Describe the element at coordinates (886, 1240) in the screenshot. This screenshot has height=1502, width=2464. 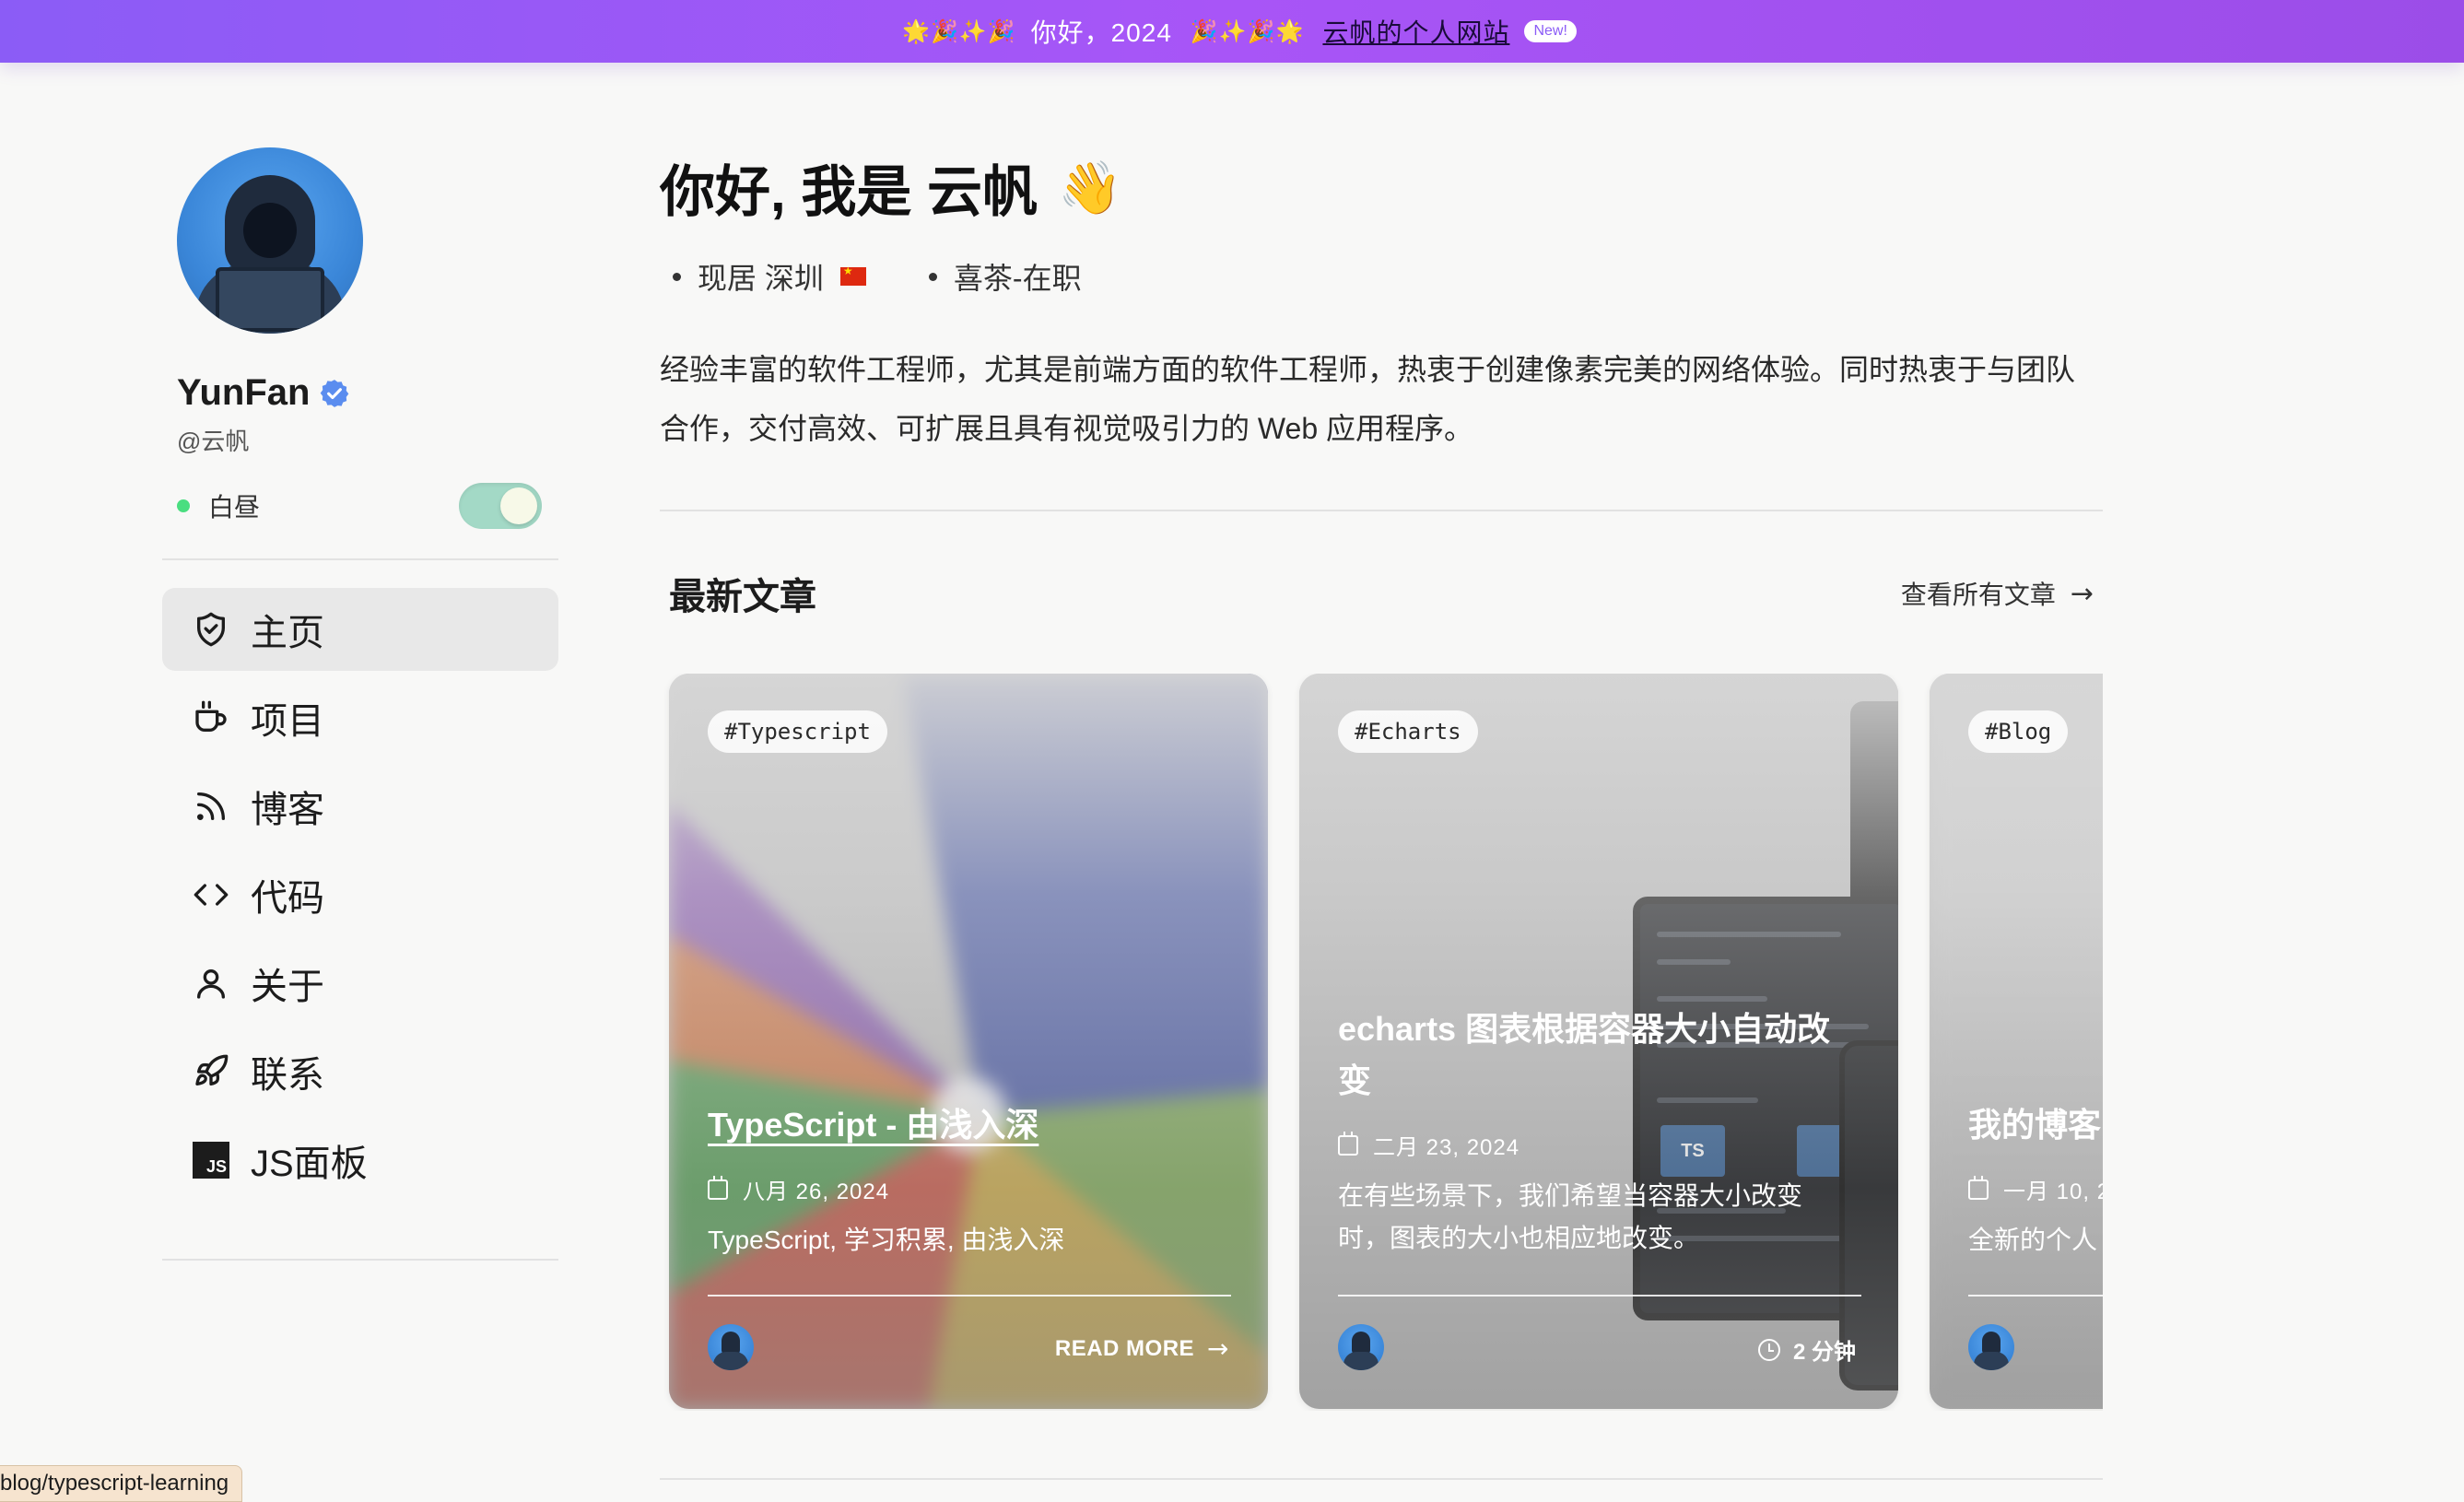
I see `card-description: TypeScript, 学习积累, 由浅入深` at that location.